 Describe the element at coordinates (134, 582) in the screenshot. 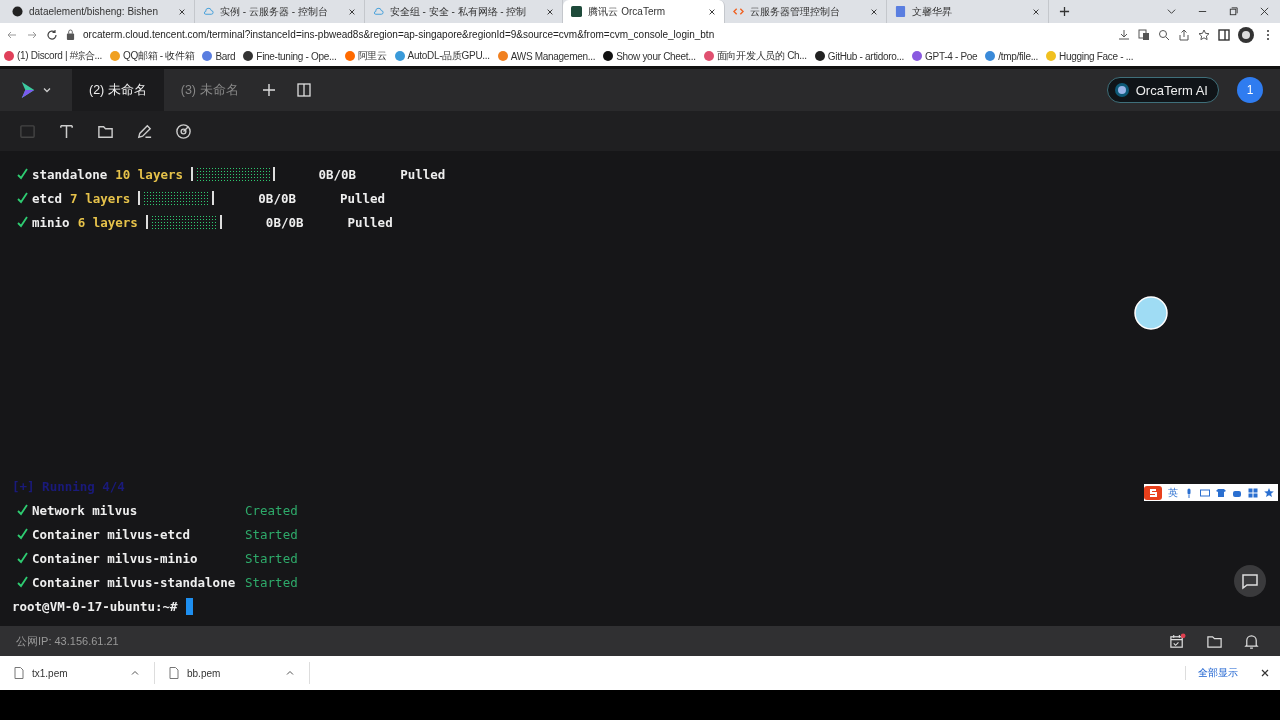

I see `step-name: Container milvus-standalone` at that location.